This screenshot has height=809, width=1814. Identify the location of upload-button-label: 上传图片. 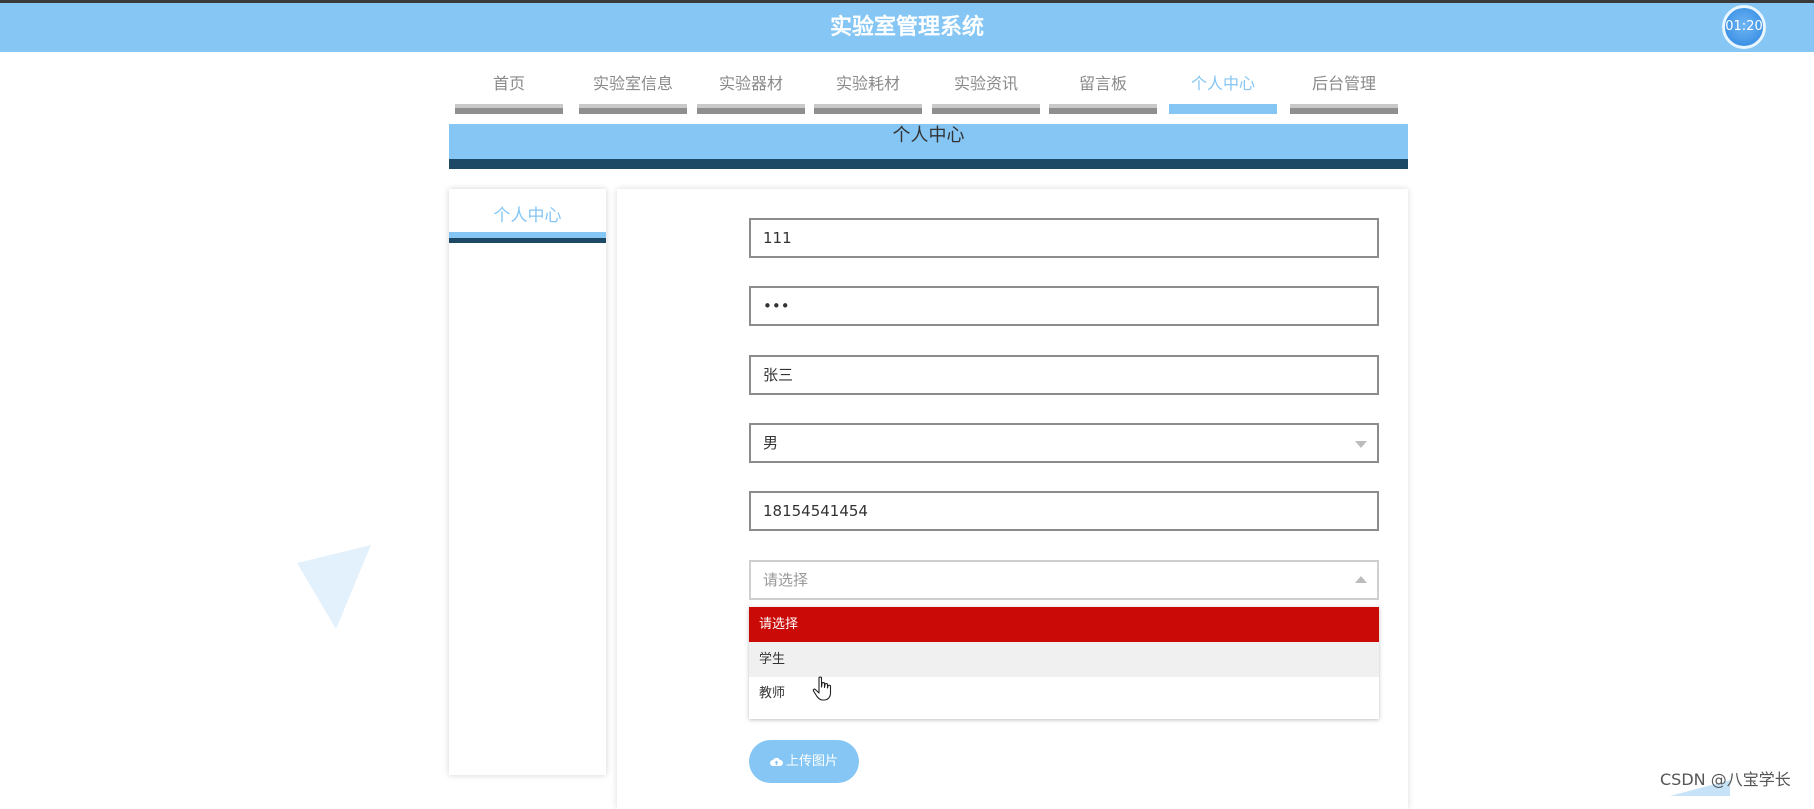
(811, 761).